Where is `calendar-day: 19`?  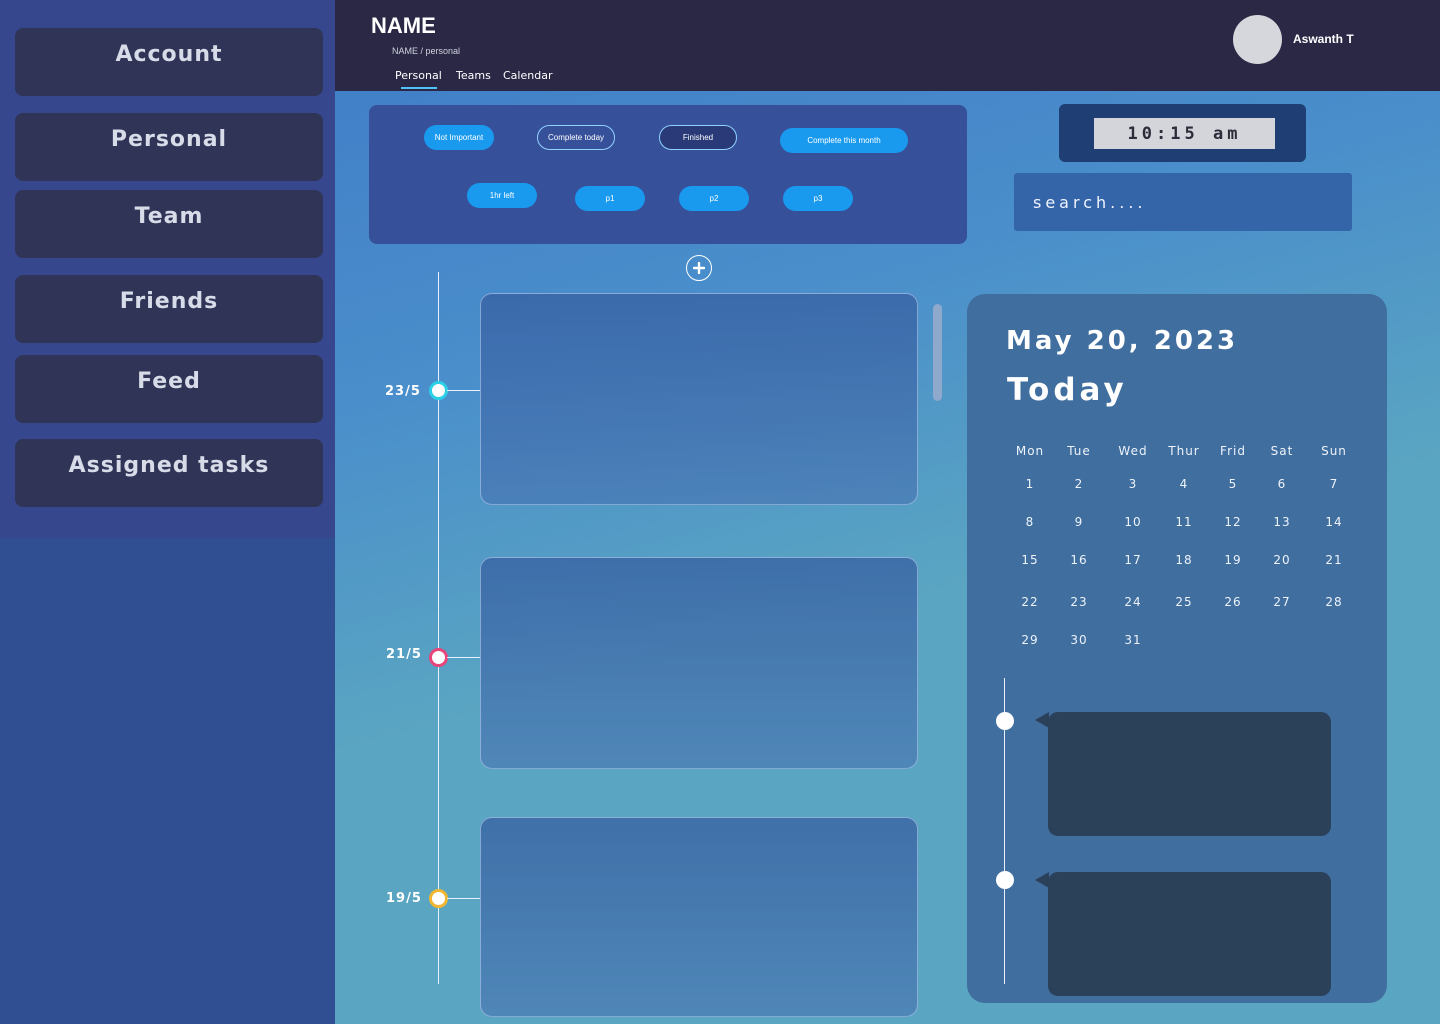 calendar-day: 19 is located at coordinates (1232, 560).